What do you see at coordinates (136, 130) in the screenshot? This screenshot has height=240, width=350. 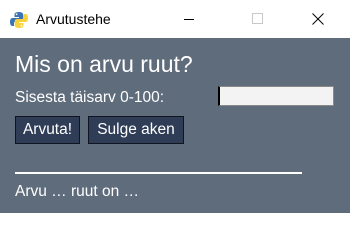 I see `close-window-button: Sulge aken` at bounding box center [136, 130].